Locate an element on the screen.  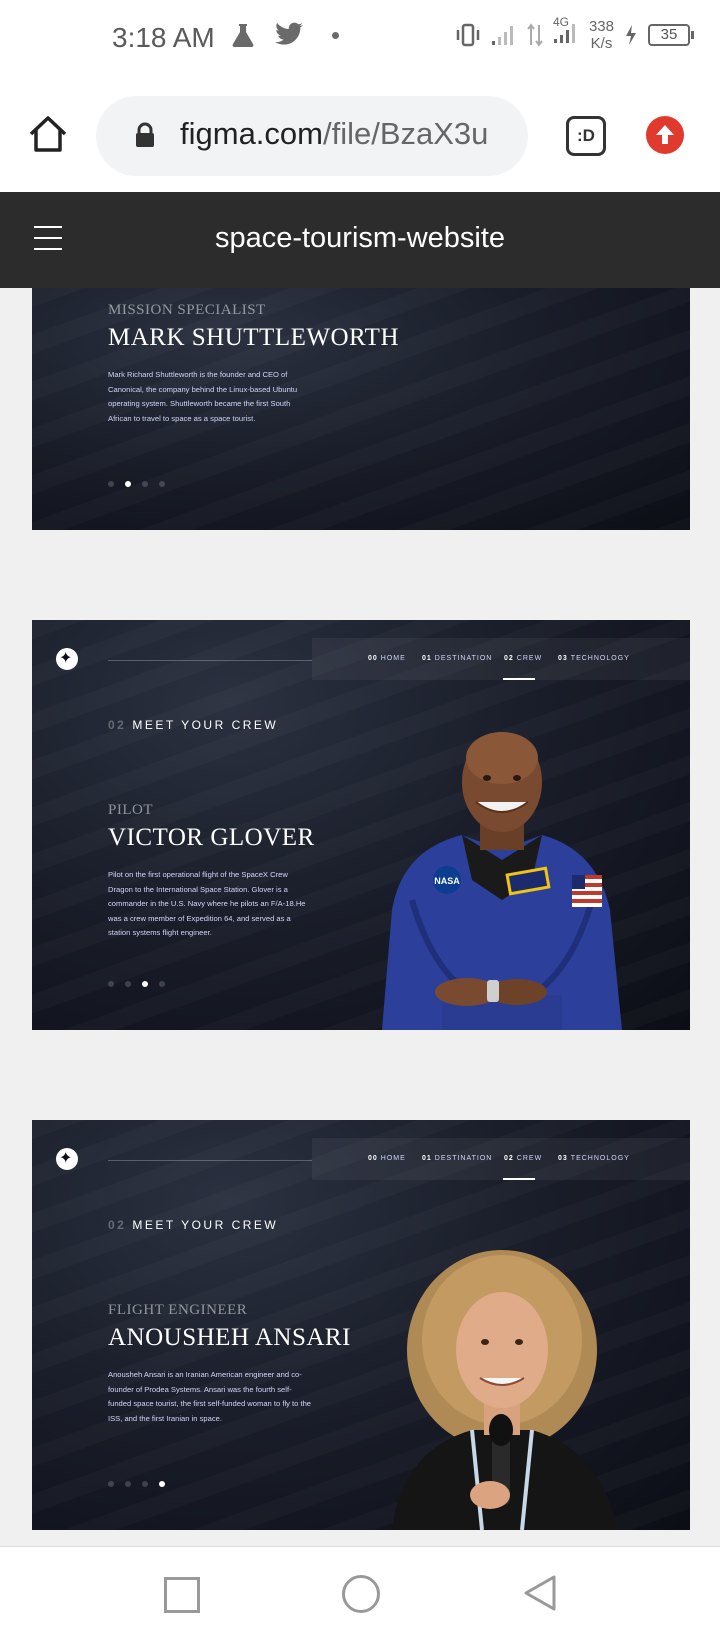
url-path: /file/BzaX3u is located at coordinates (405, 133).